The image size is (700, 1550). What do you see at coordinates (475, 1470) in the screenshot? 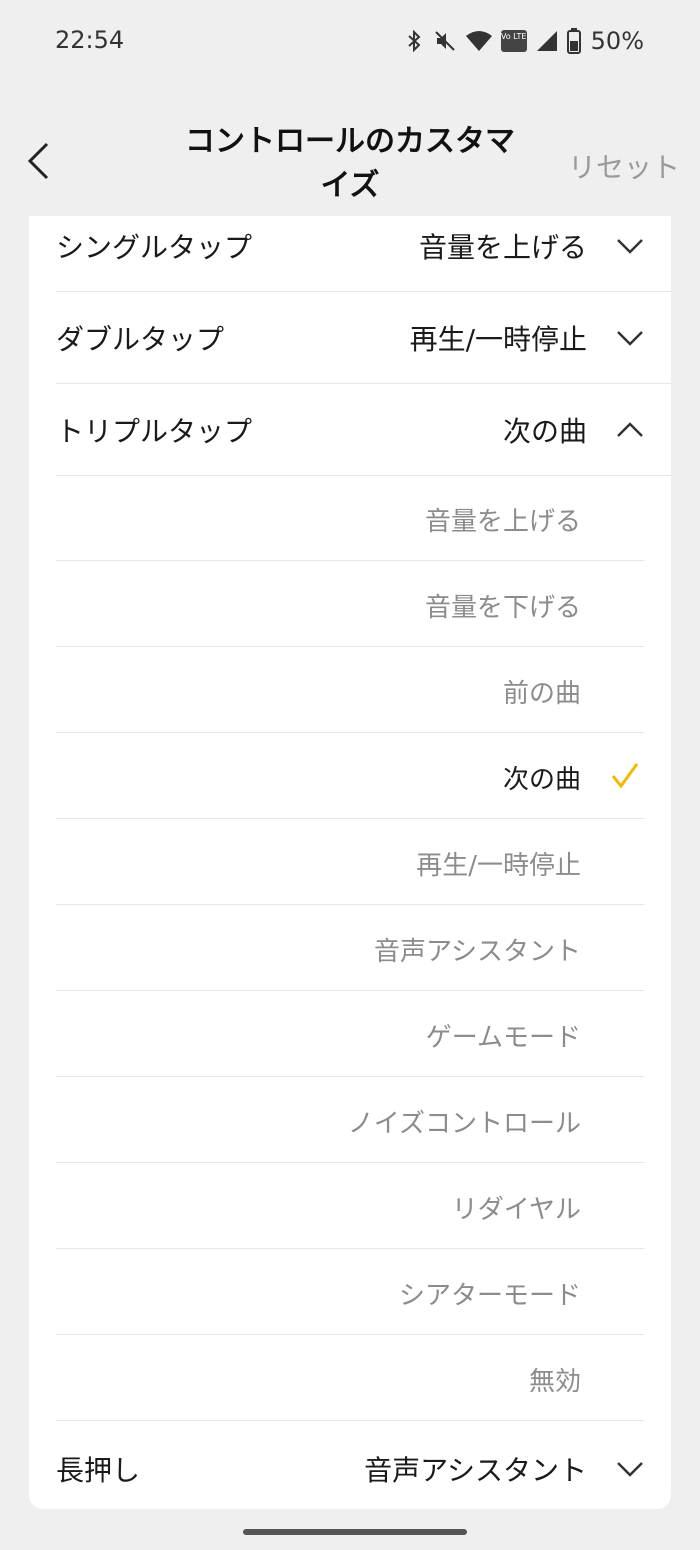
I see `long-press-value: 音声アシスタント` at bounding box center [475, 1470].